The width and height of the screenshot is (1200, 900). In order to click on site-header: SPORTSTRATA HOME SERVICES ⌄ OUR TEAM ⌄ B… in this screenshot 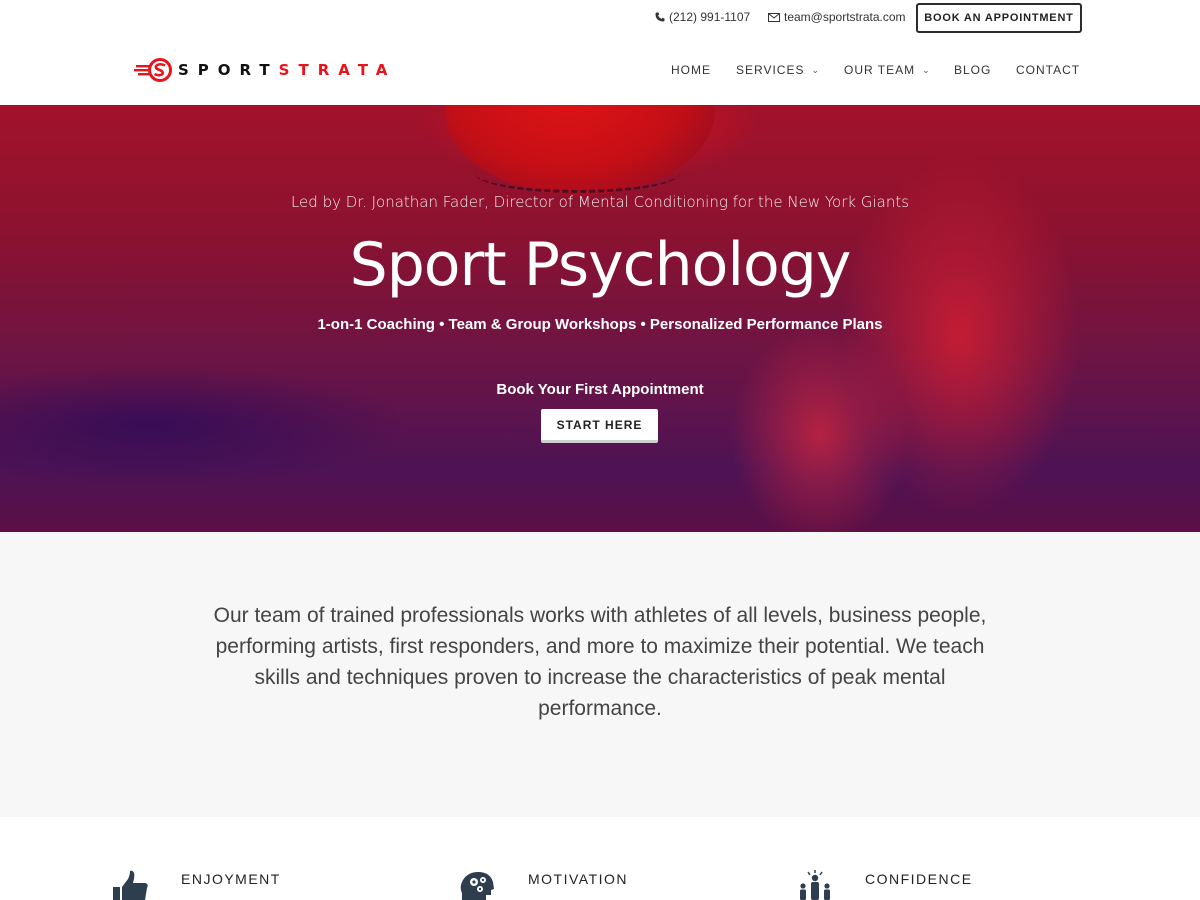, I will do `click(600, 70)`.